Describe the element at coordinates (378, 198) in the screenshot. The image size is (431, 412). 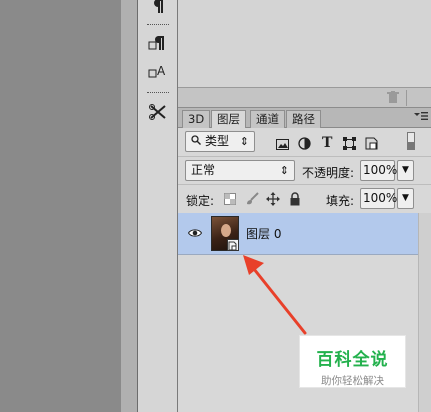
I see `fill-input: 100%` at that location.